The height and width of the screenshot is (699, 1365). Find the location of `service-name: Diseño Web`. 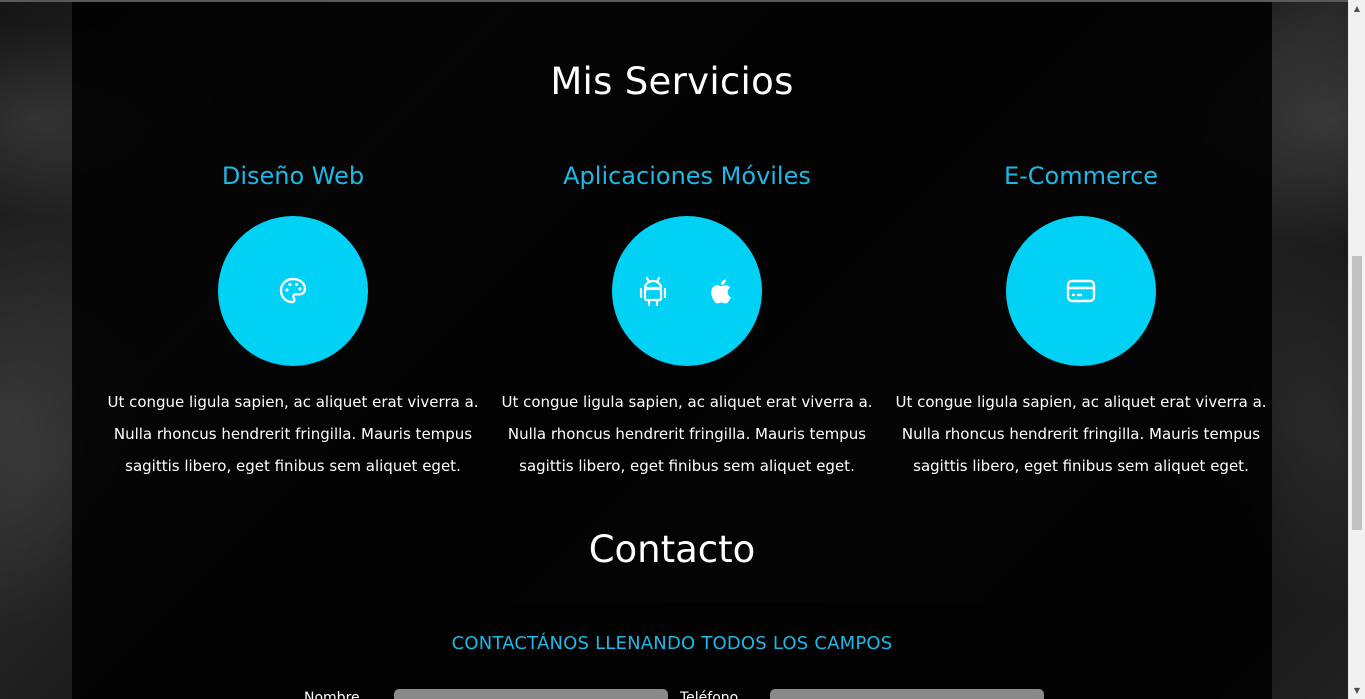

service-name: Diseño Web is located at coordinates (293, 176).